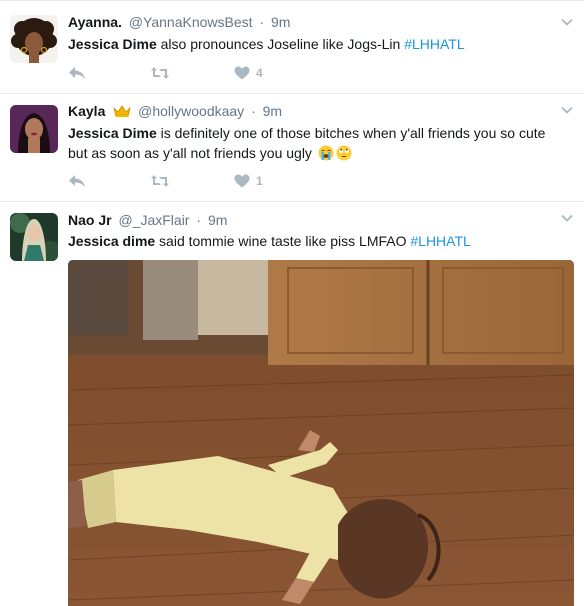  Describe the element at coordinates (344, 153) in the screenshot. I see `face-with-rolling-eyes-icon` at that location.